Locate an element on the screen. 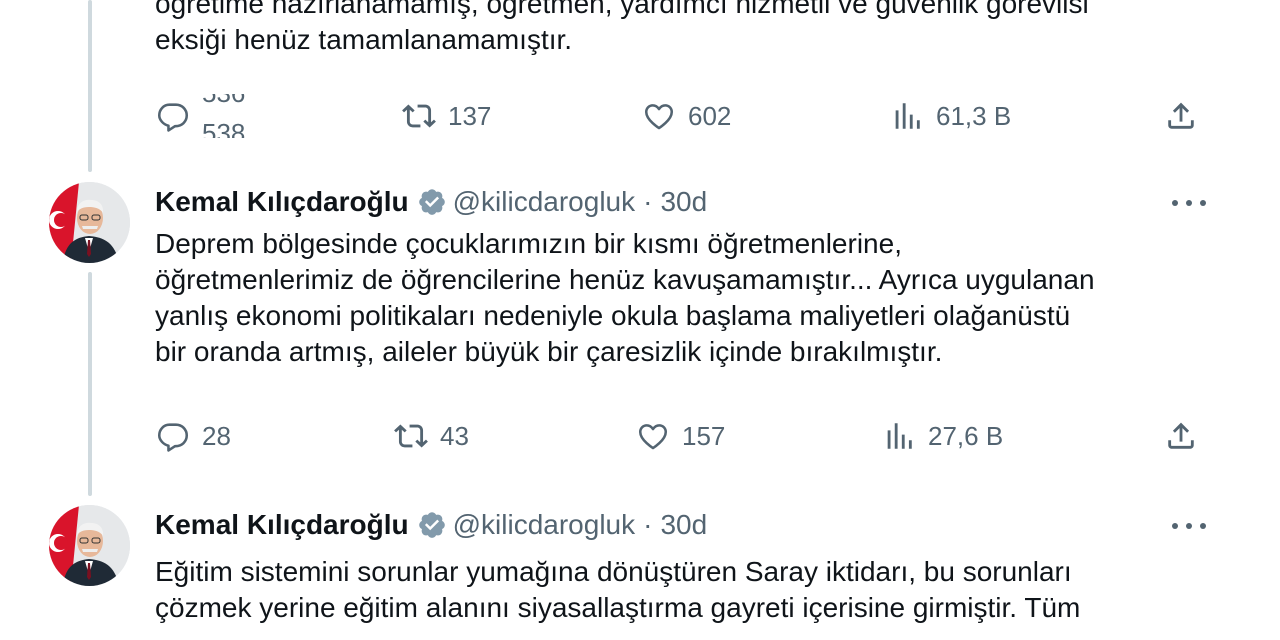 The image size is (1280, 640). reply-count: 536 538 is located at coordinates (232, 116).